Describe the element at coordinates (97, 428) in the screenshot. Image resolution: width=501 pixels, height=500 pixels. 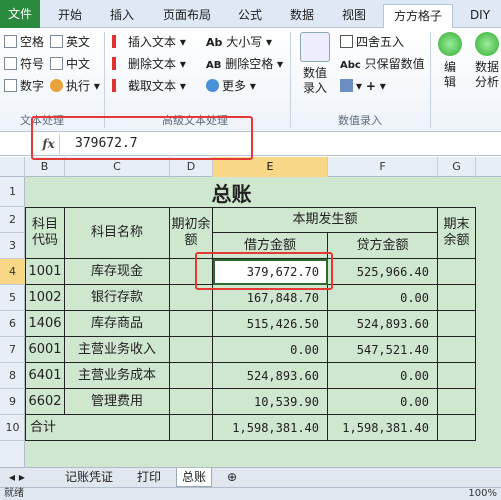
I see `cell-total-label: 合计` at that location.